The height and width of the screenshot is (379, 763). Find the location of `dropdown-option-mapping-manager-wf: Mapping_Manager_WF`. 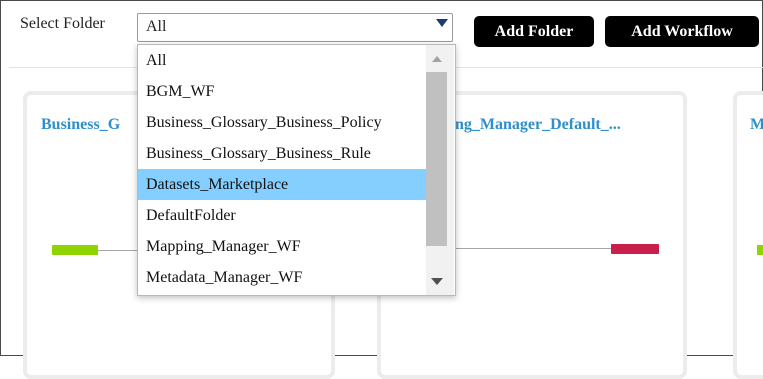

dropdown-option-mapping-manager-wf: Mapping_Manager_WF is located at coordinates (282, 246).